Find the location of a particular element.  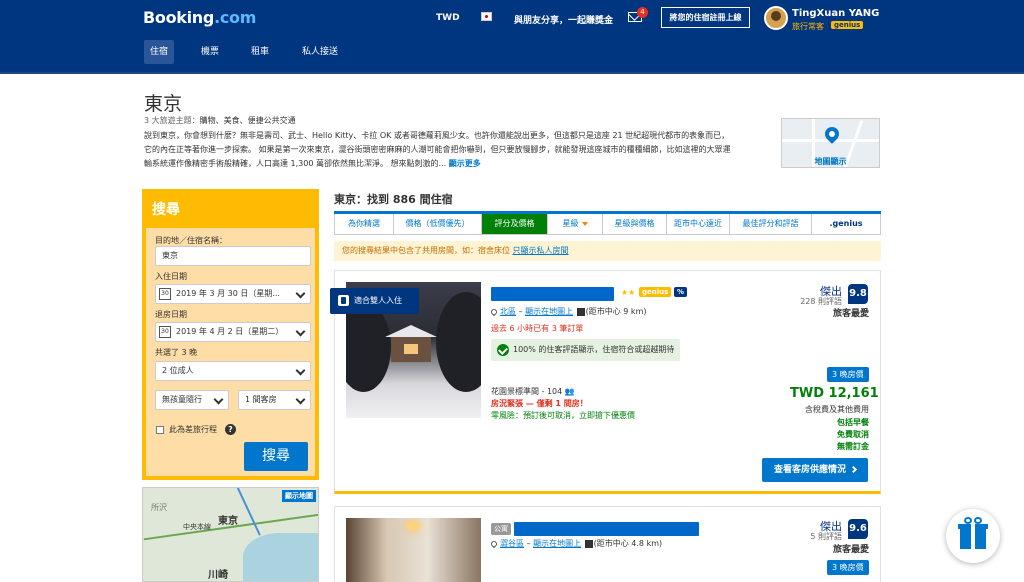

couples-ribbon: 適合雙人入住 is located at coordinates (374, 301).